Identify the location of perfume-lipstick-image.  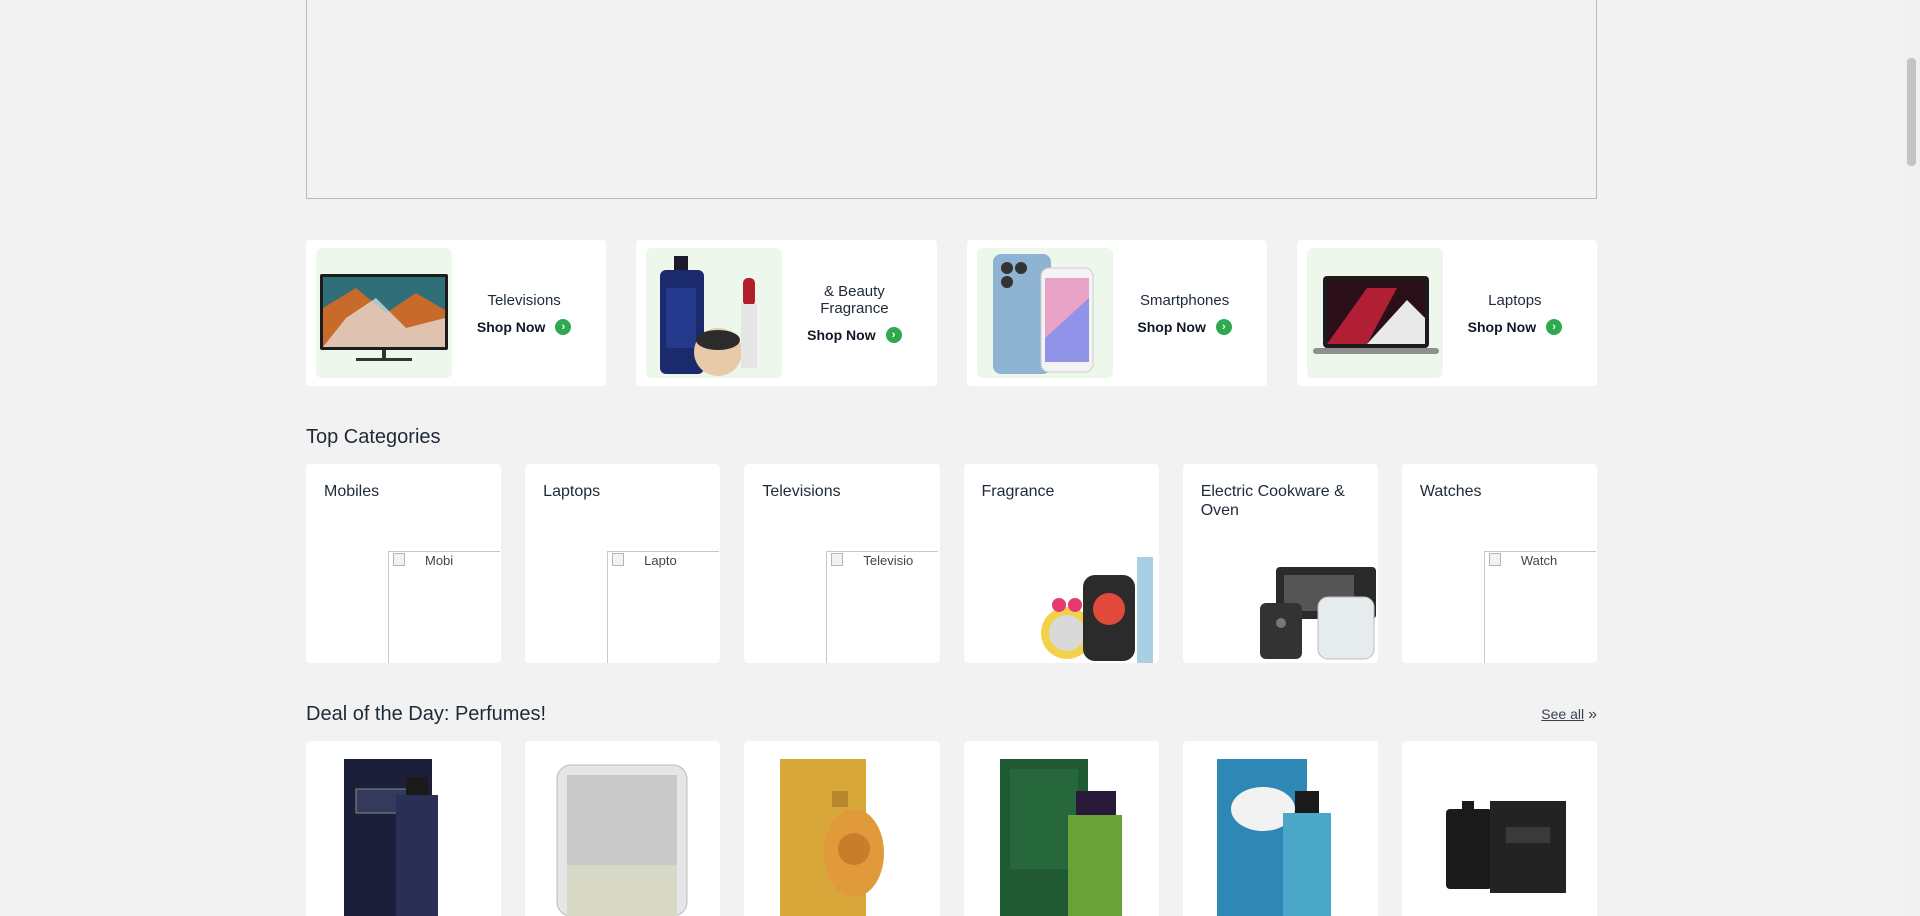
(714, 313).